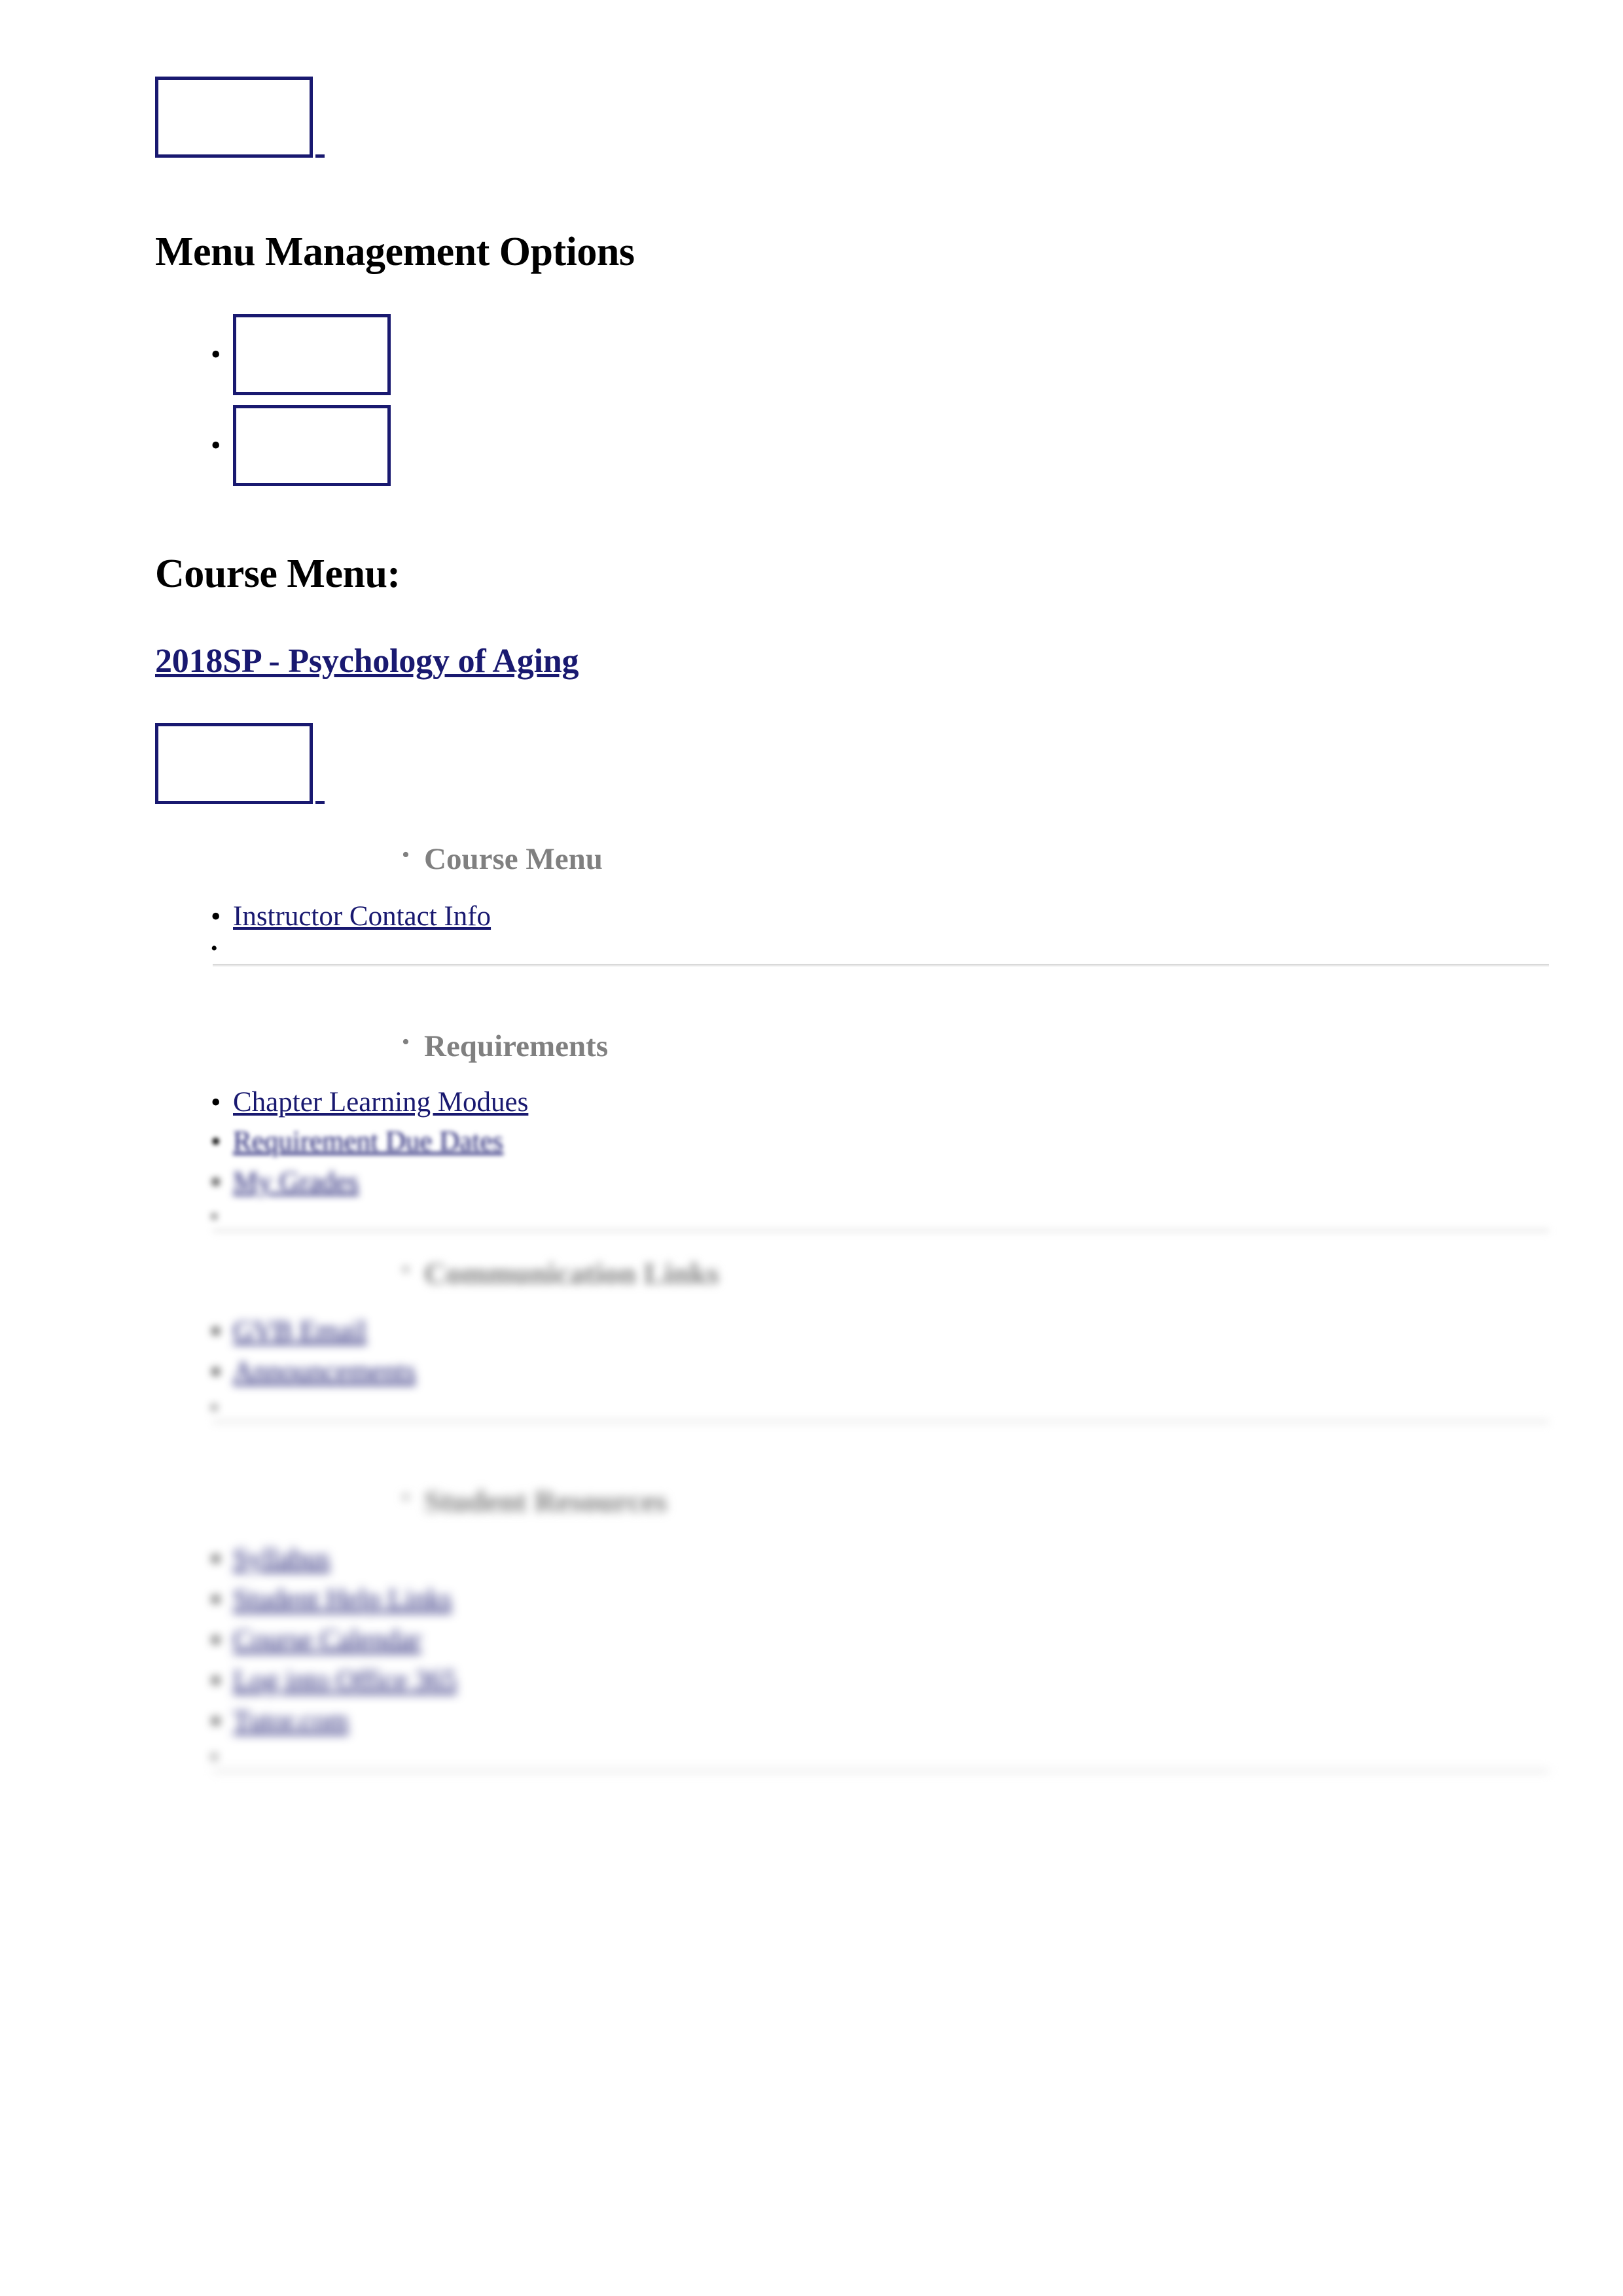  Describe the element at coordinates (1013, 1274) in the screenshot. I see `menu-group-heading-row: • Communication Links` at that location.